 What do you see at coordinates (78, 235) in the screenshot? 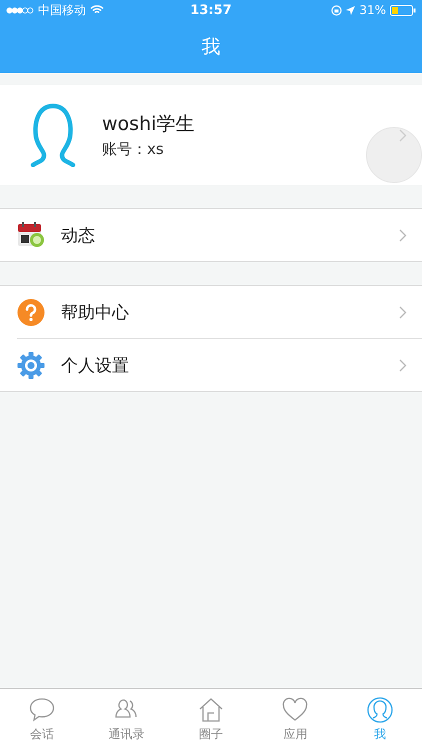
I see `menu-label: 动态` at bounding box center [78, 235].